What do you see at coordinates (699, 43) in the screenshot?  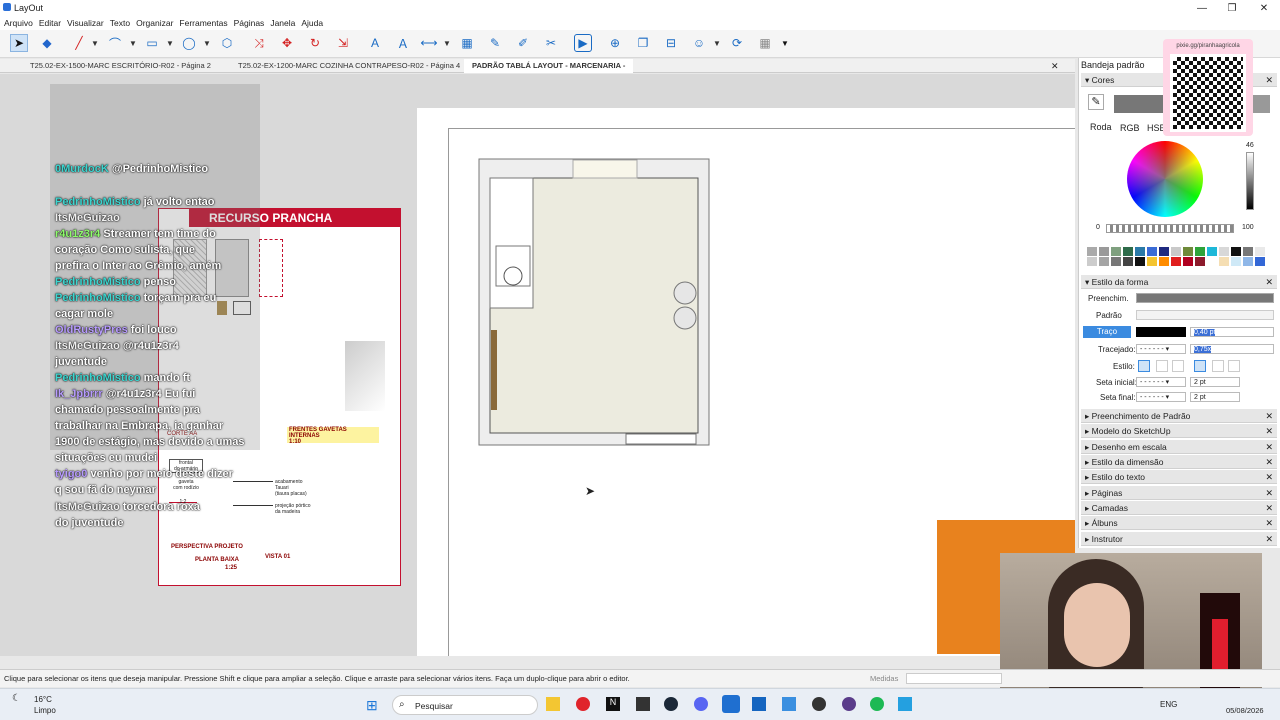 I see `user-icon: ☺` at bounding box center [699, 43].